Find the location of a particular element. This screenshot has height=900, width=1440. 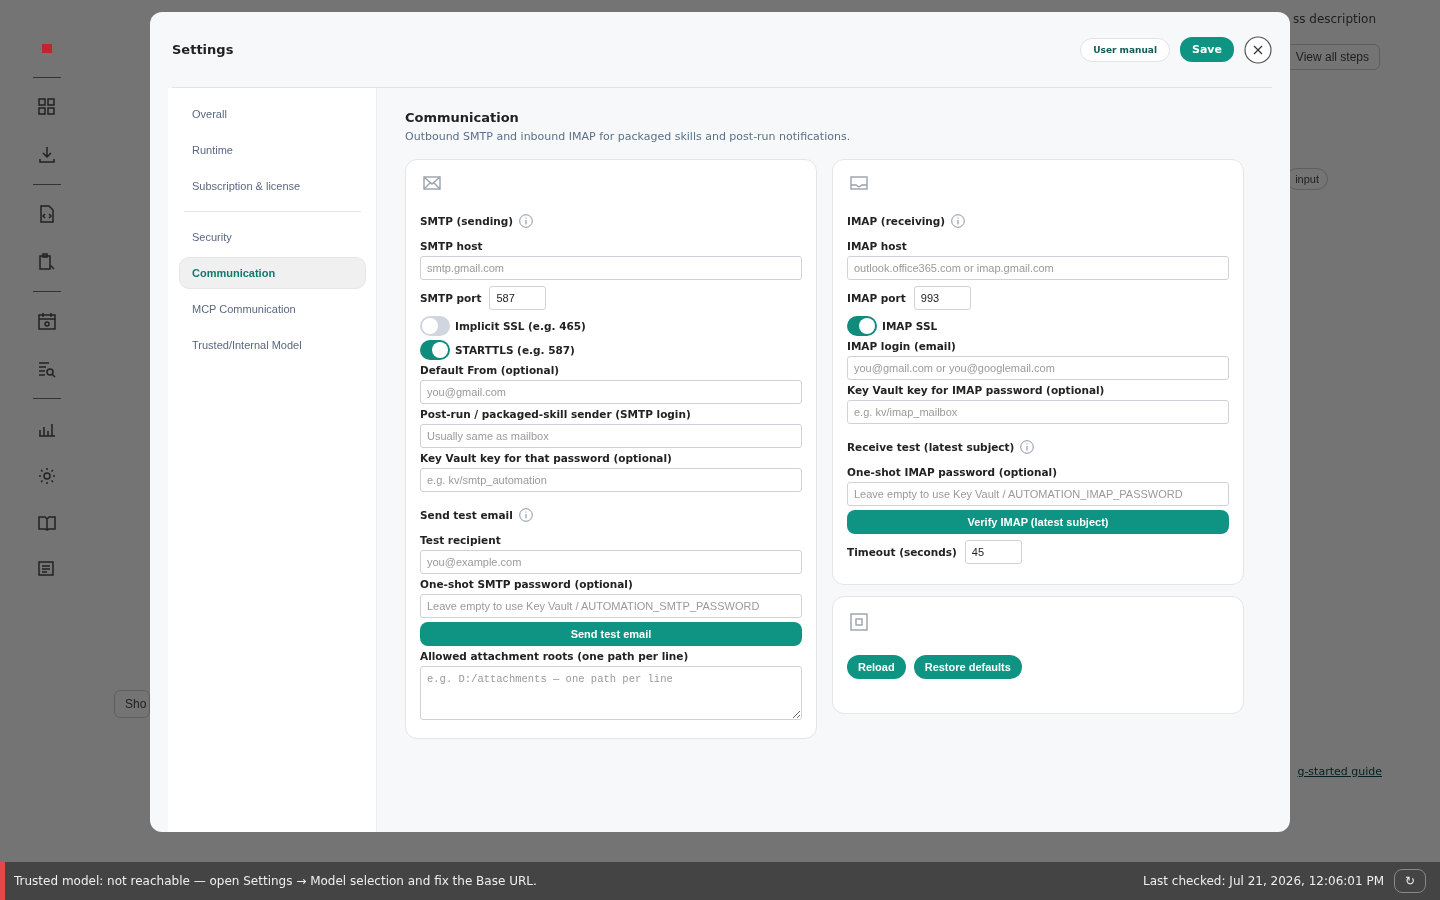

action-button: Restore defaults is located at coordinates (967, 667).